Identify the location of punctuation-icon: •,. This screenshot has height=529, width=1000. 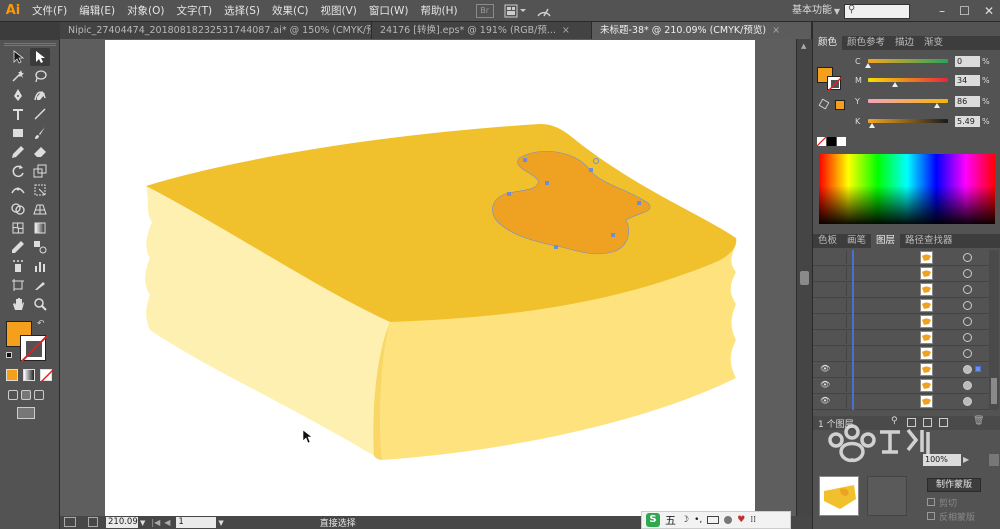
(698, 520).